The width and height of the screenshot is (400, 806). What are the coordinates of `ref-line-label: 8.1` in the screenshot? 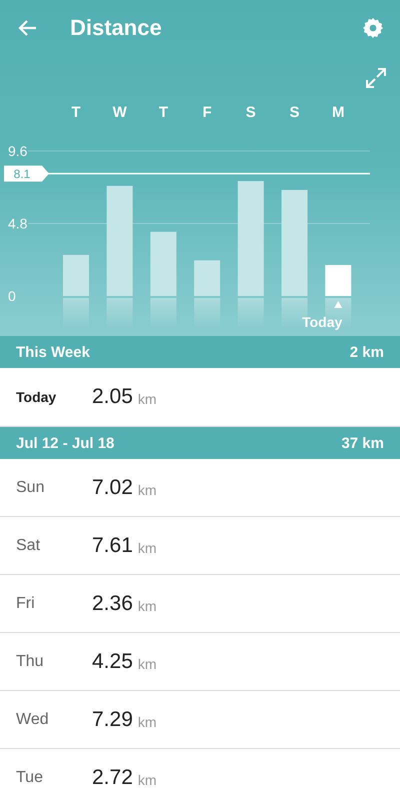 It's located at (22, 174).